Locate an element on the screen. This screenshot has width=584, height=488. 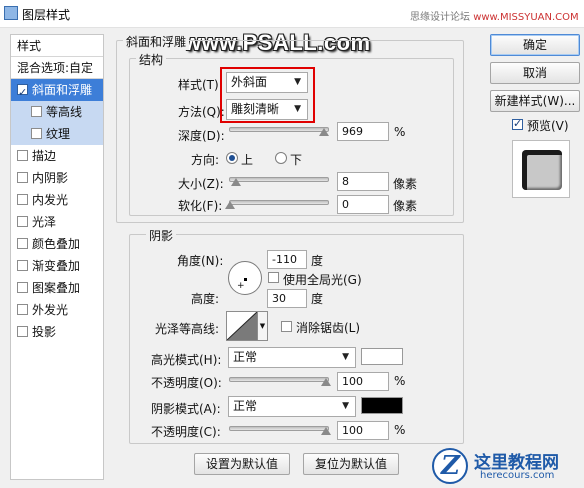
depth-slider-thumb is located at coordinates (324, 132).